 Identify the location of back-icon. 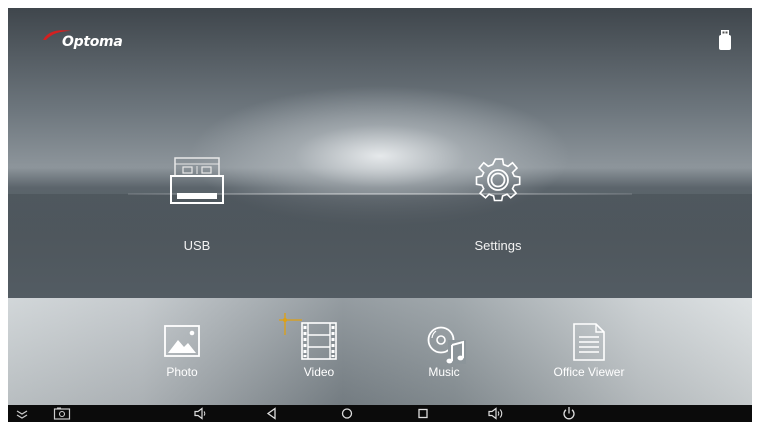
(271, 413).